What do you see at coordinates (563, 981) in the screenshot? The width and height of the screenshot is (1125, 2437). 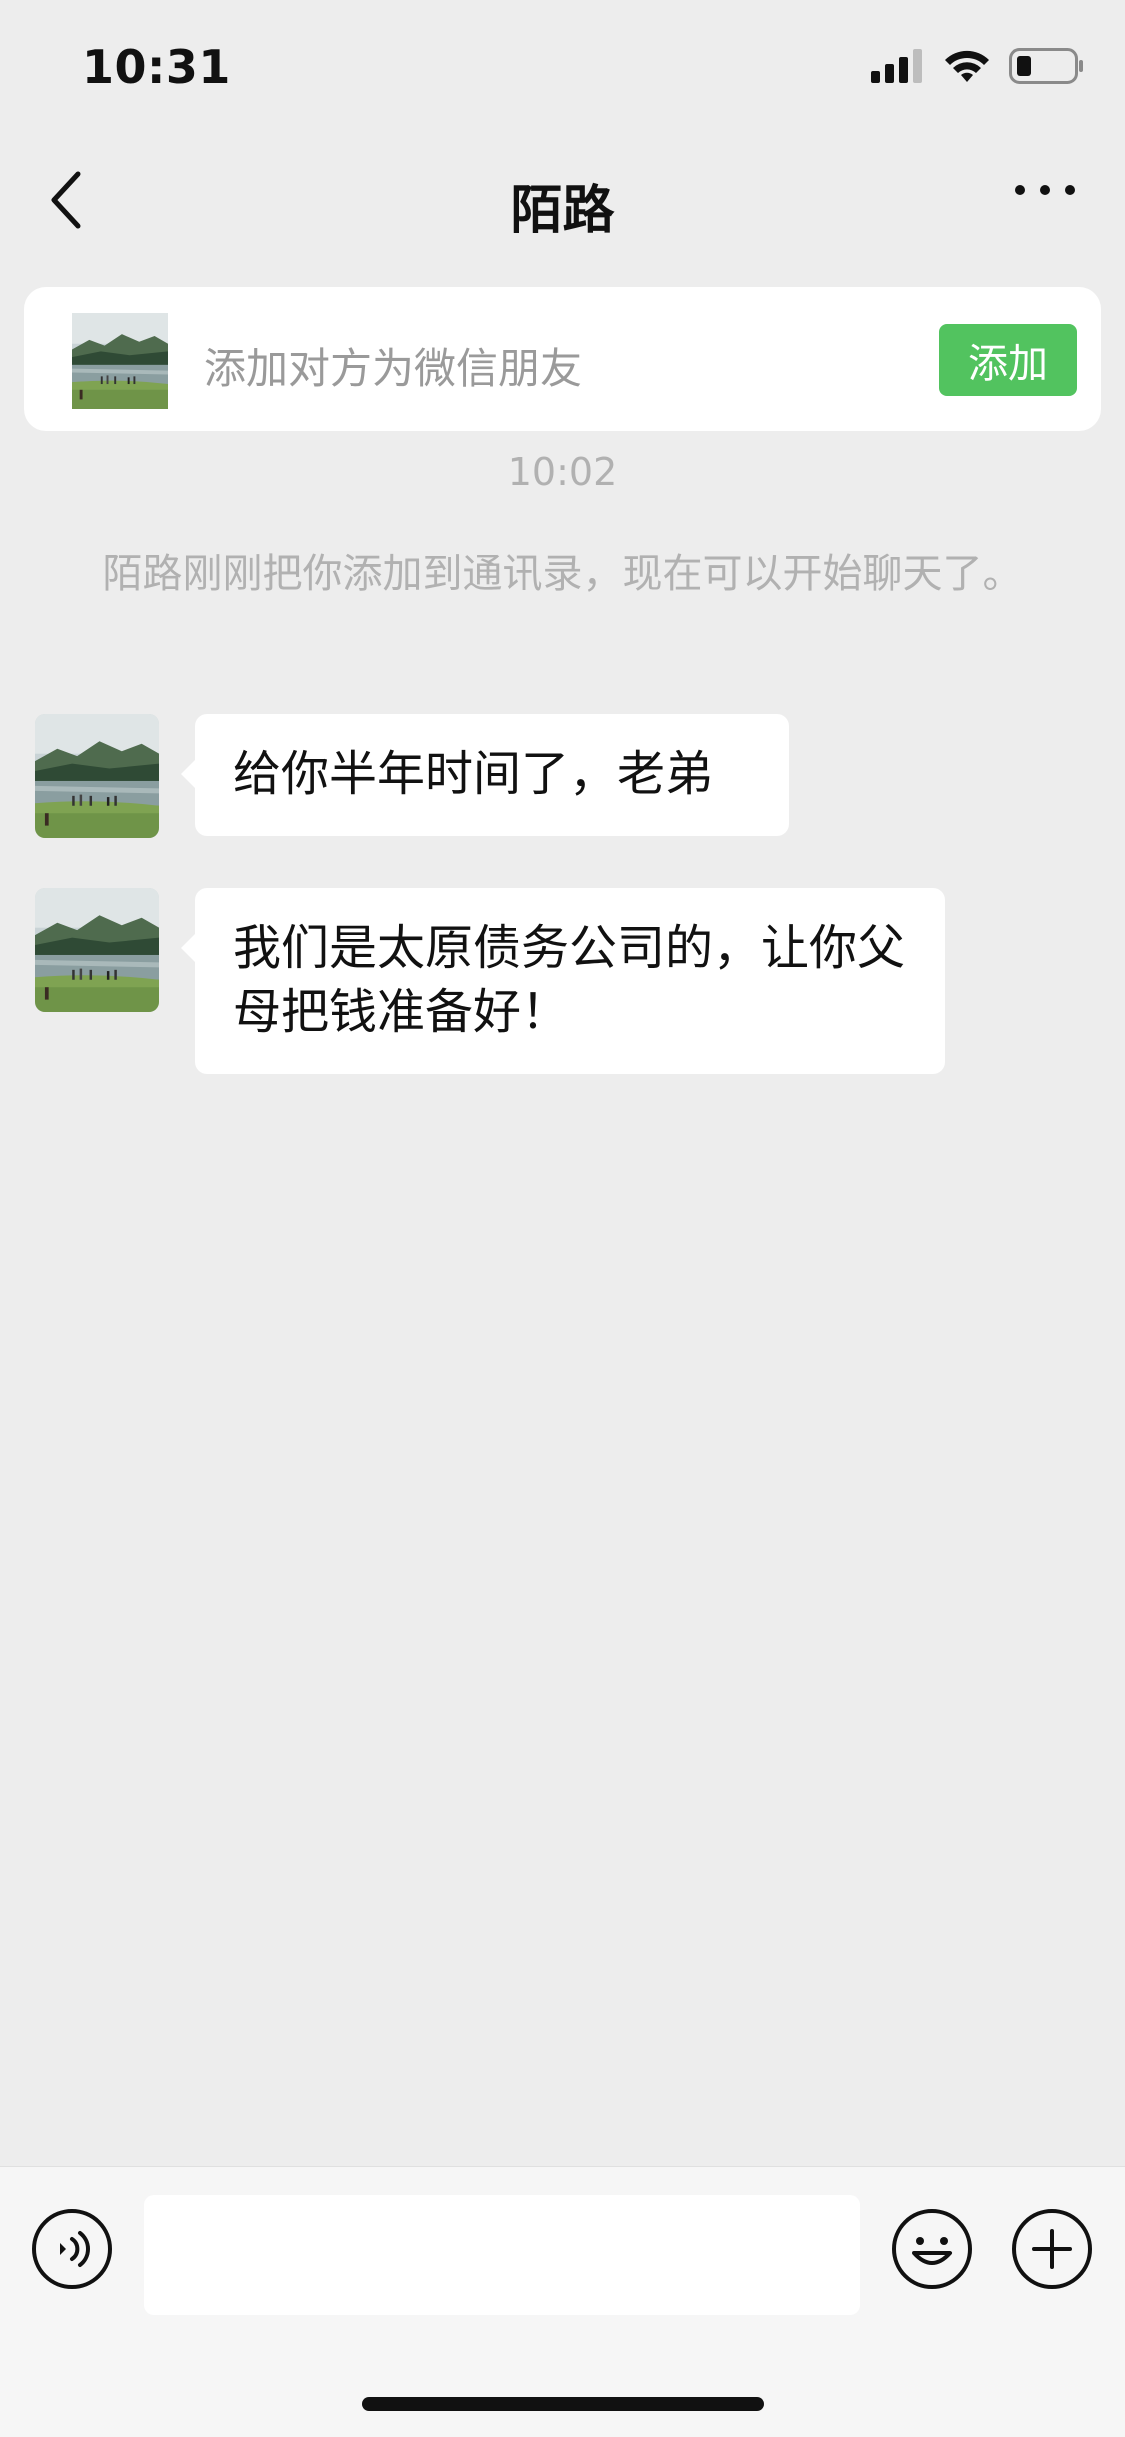 I see `message-bubble: 我们是太原债务公司的，让你父母把钱准备好！` at bounding box center [563, 981].